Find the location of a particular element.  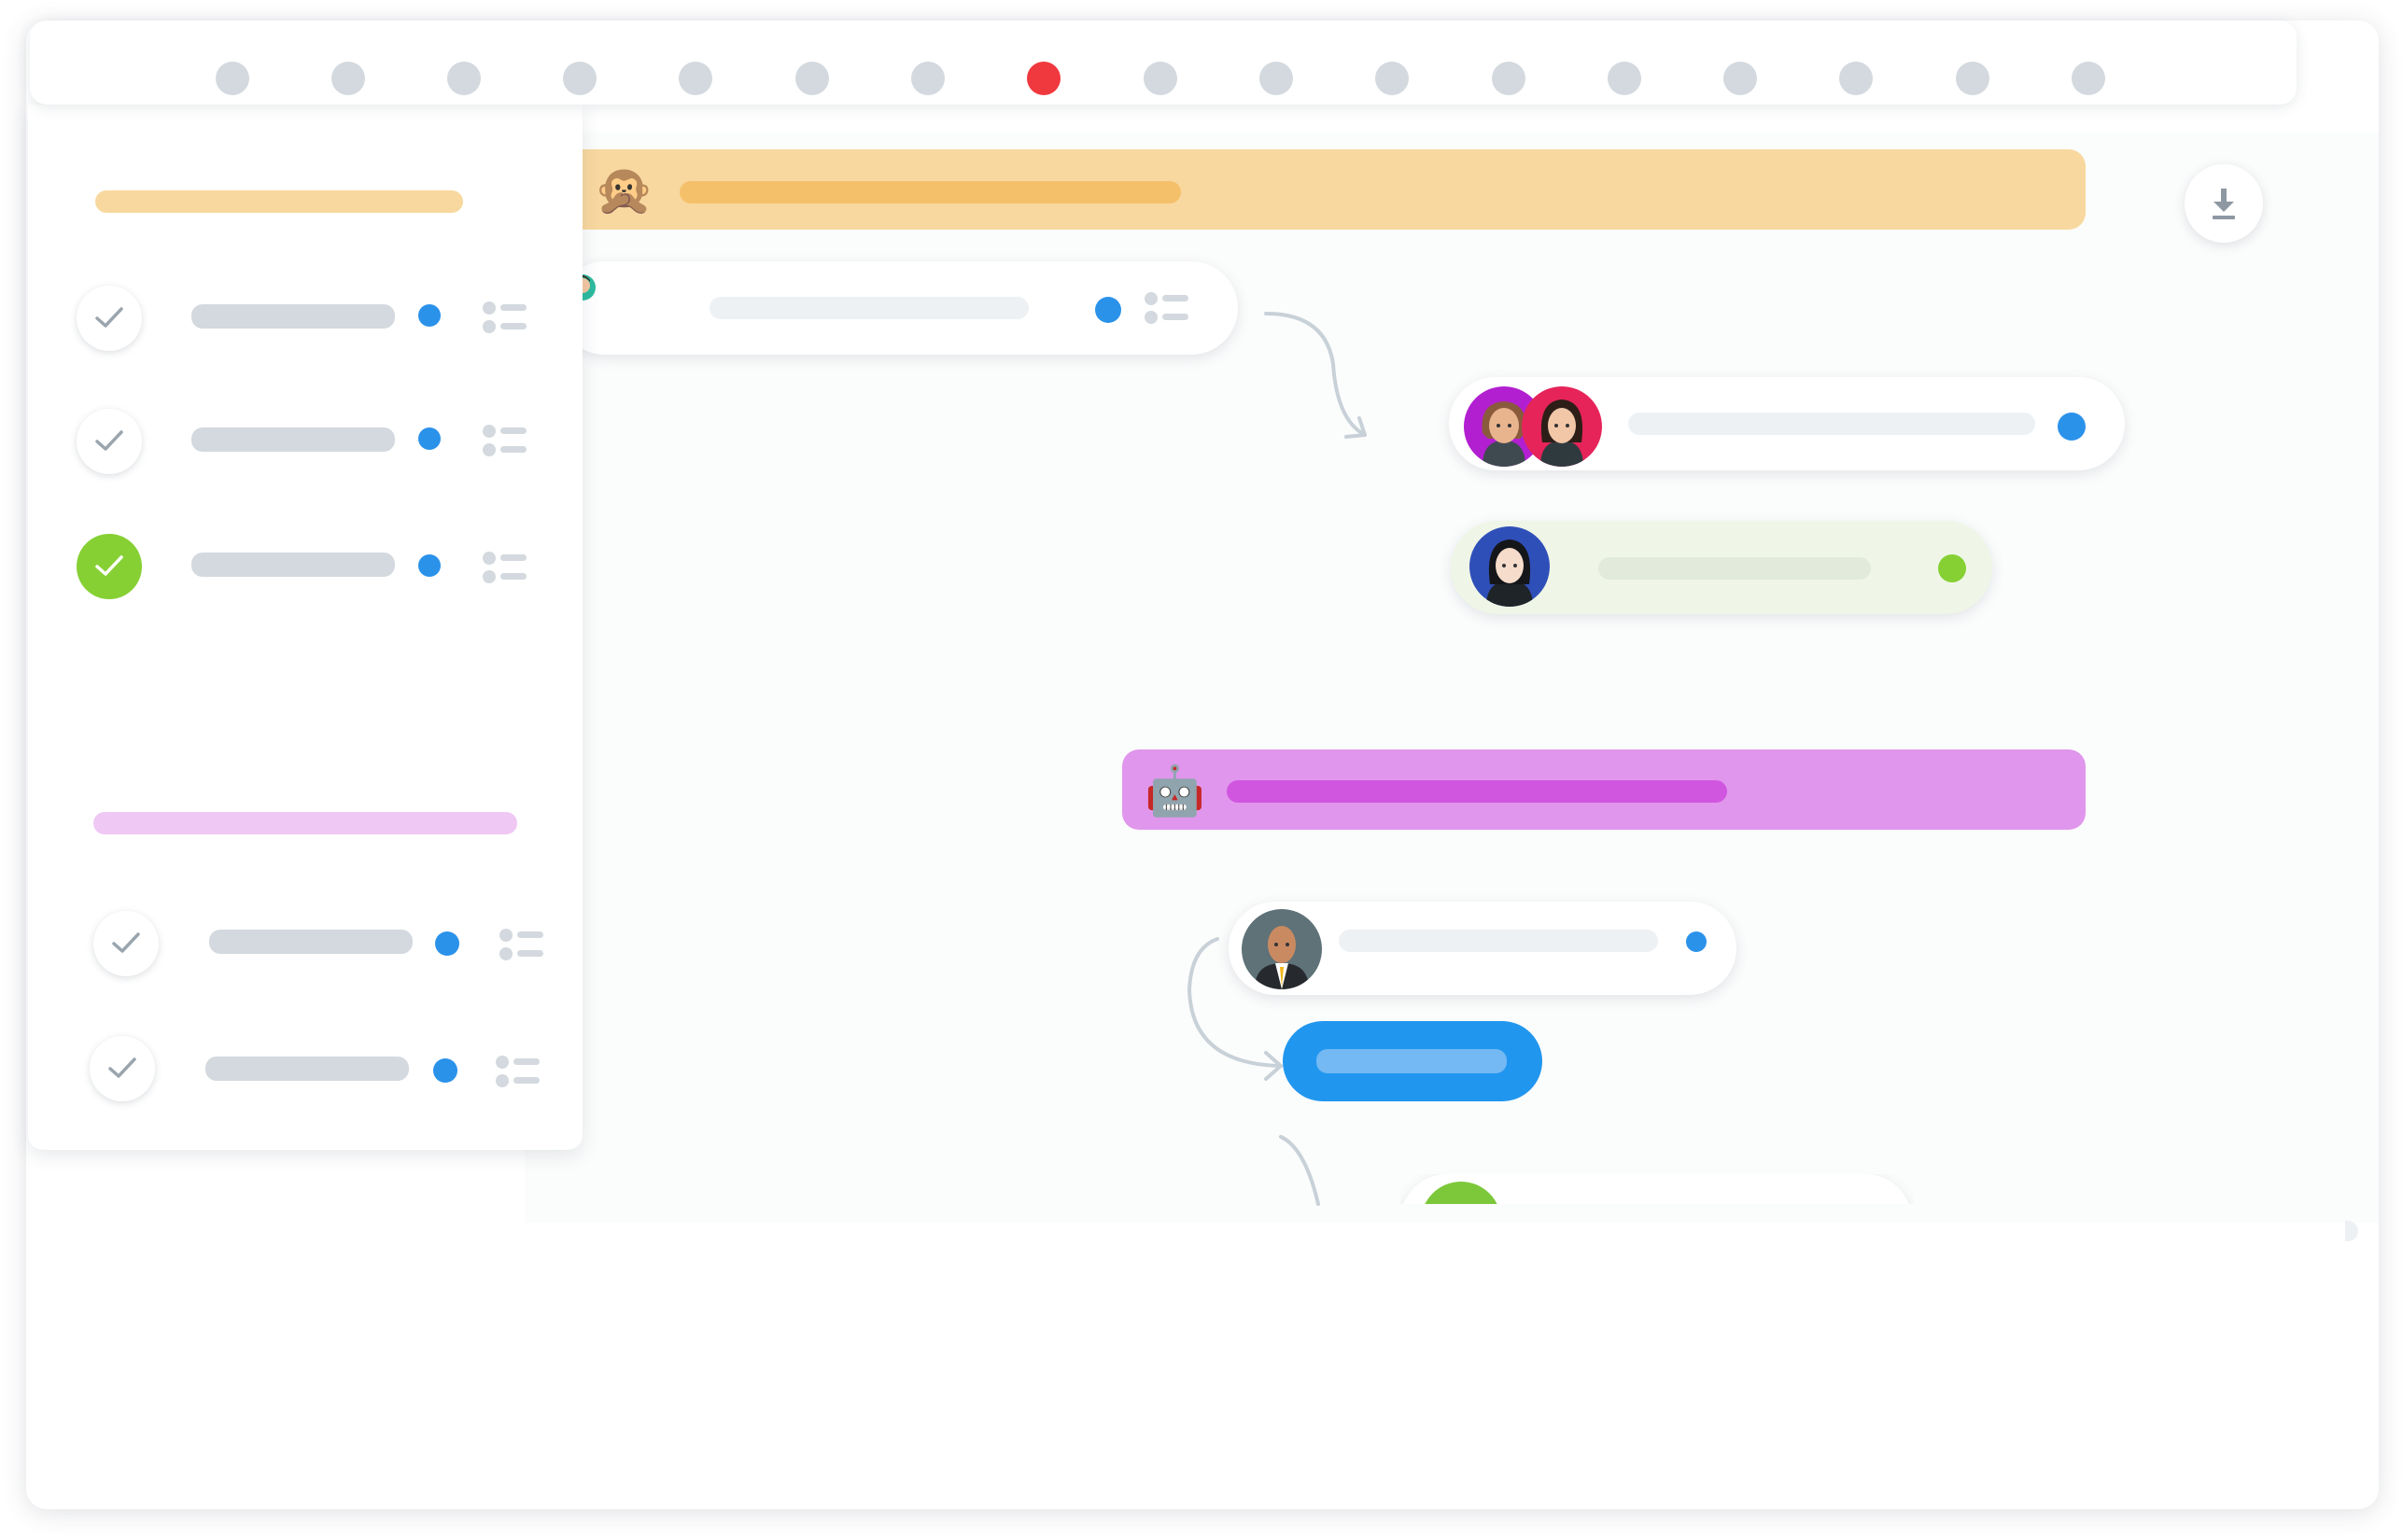

download-button is located at coordinates (2224, 203).